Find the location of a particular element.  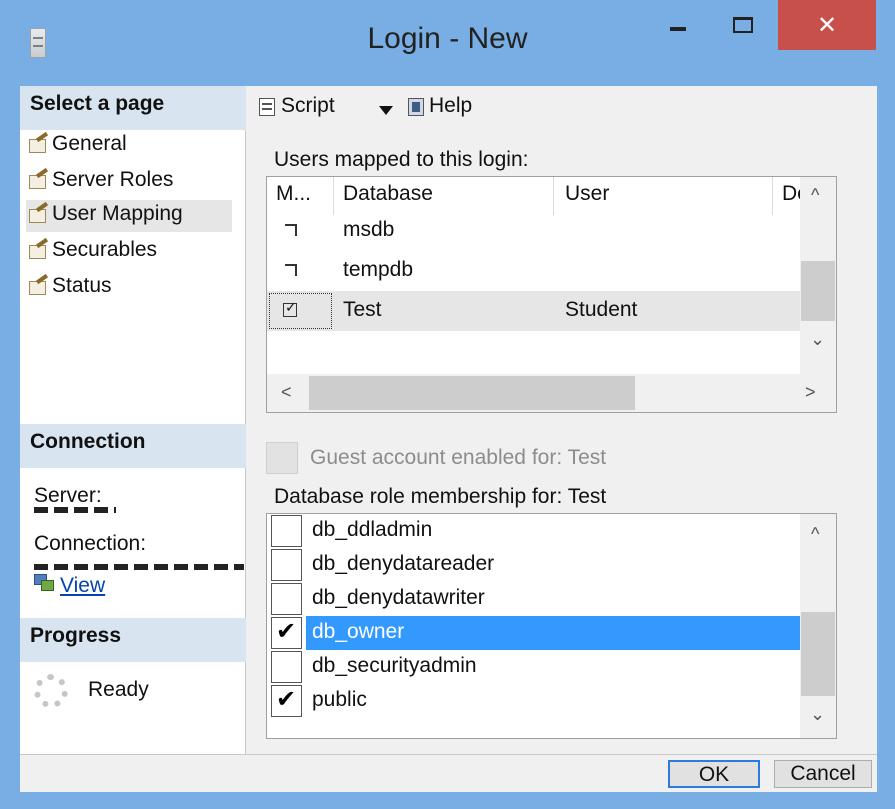

page-status: Status is located at coordinates (71, 288).